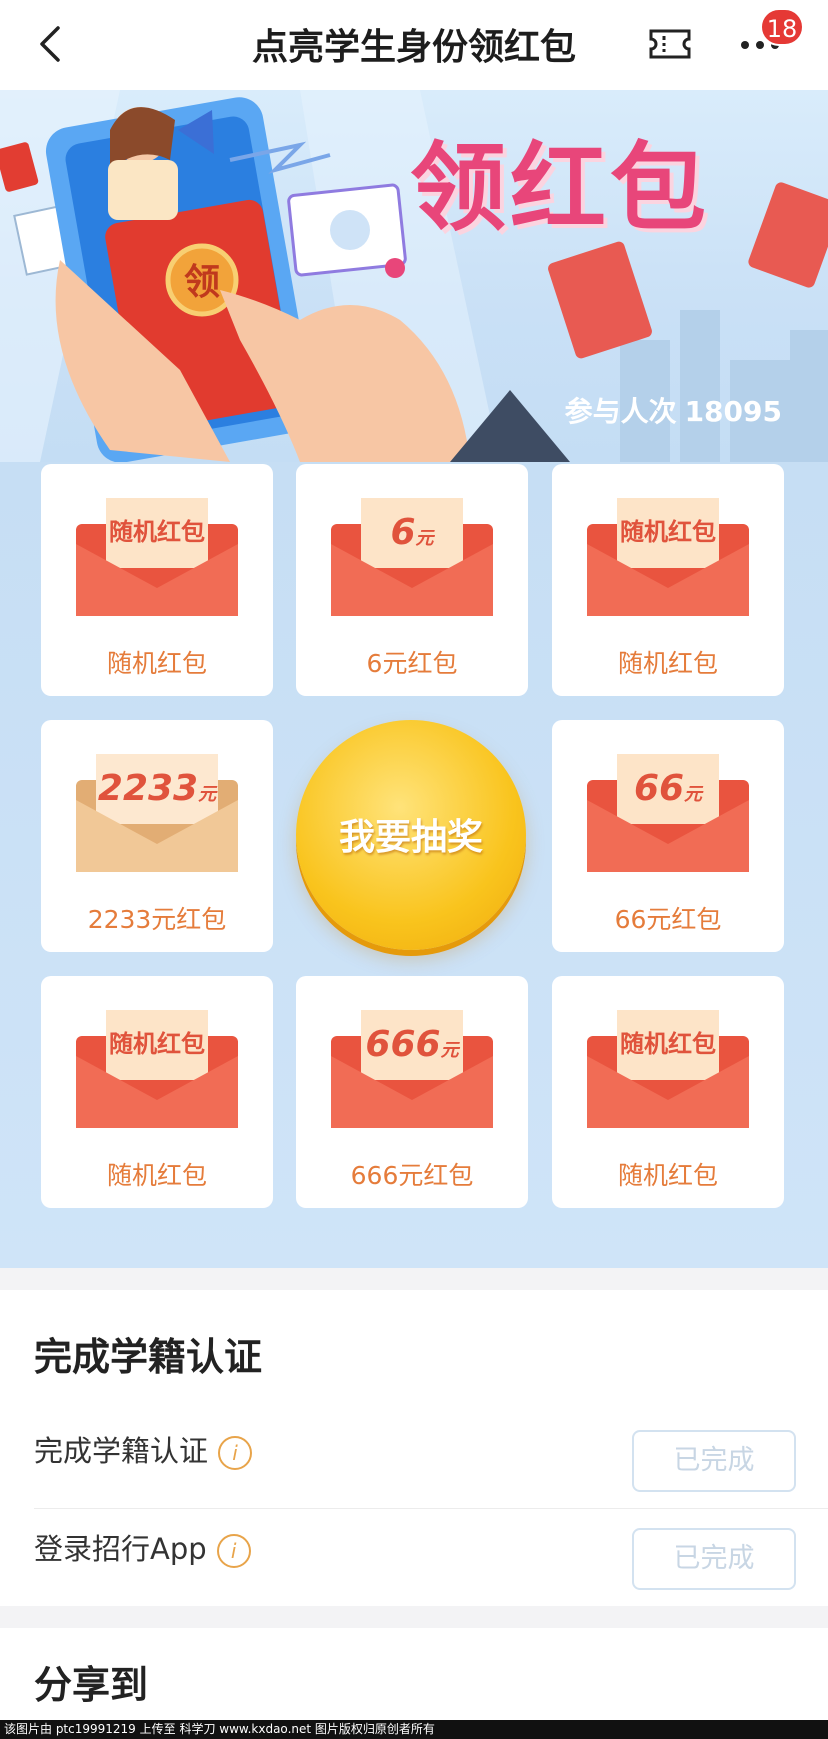 This screenshot has height=1739, width=828. Describe the element at coordinates (782, 27) in the screenshot. I see `notification-badge: 18` at that location.